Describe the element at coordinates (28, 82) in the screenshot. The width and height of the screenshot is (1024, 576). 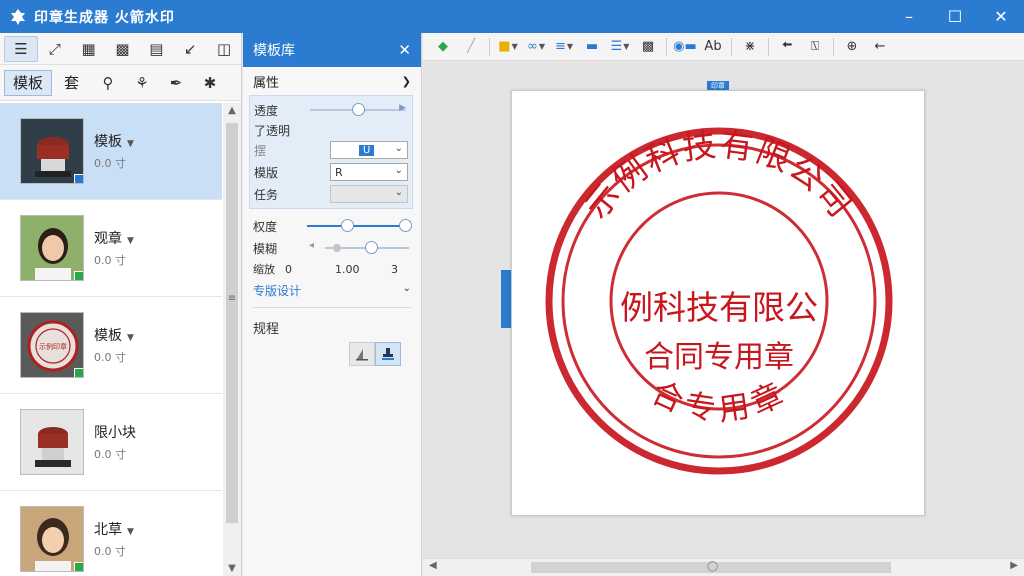
I see `tab-templates: 模板` at that location.